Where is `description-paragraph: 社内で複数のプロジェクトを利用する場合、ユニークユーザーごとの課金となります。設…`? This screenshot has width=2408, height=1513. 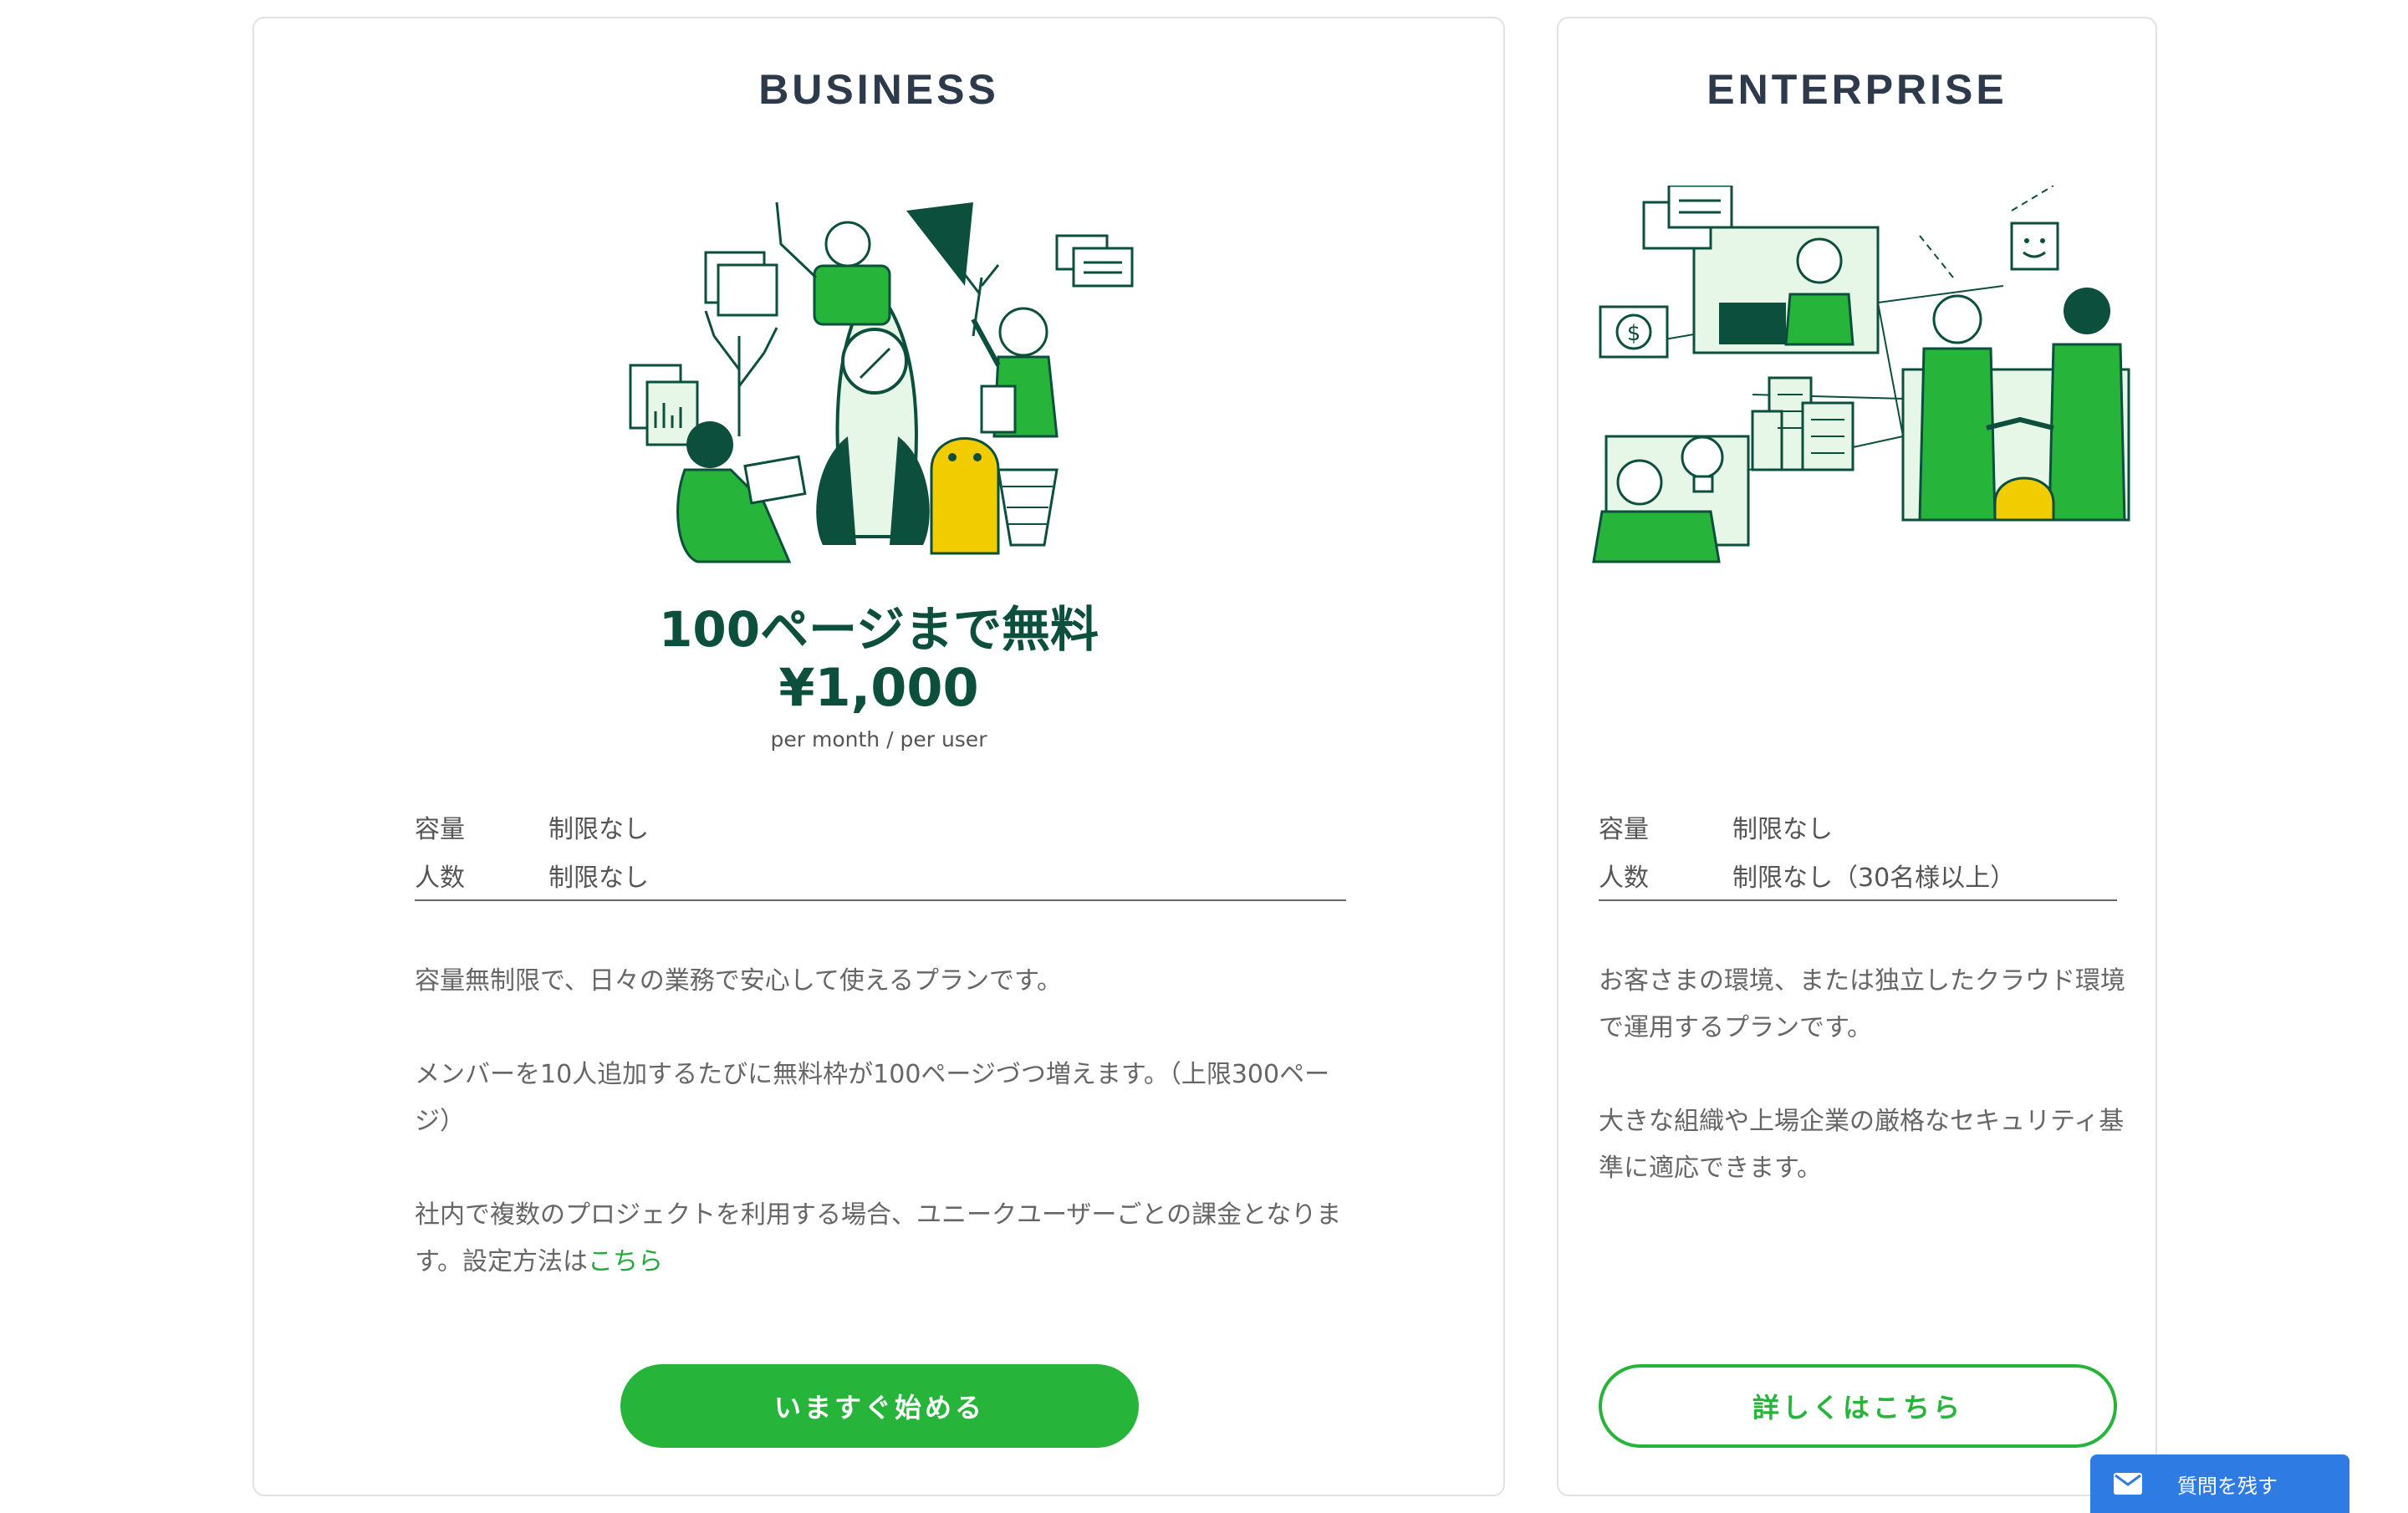 description-paragraph: 社内で複数のプロジェクトを利用する場合、ユニークユーザーごとの課金となります。設… is located at coordinates (883, 1239).